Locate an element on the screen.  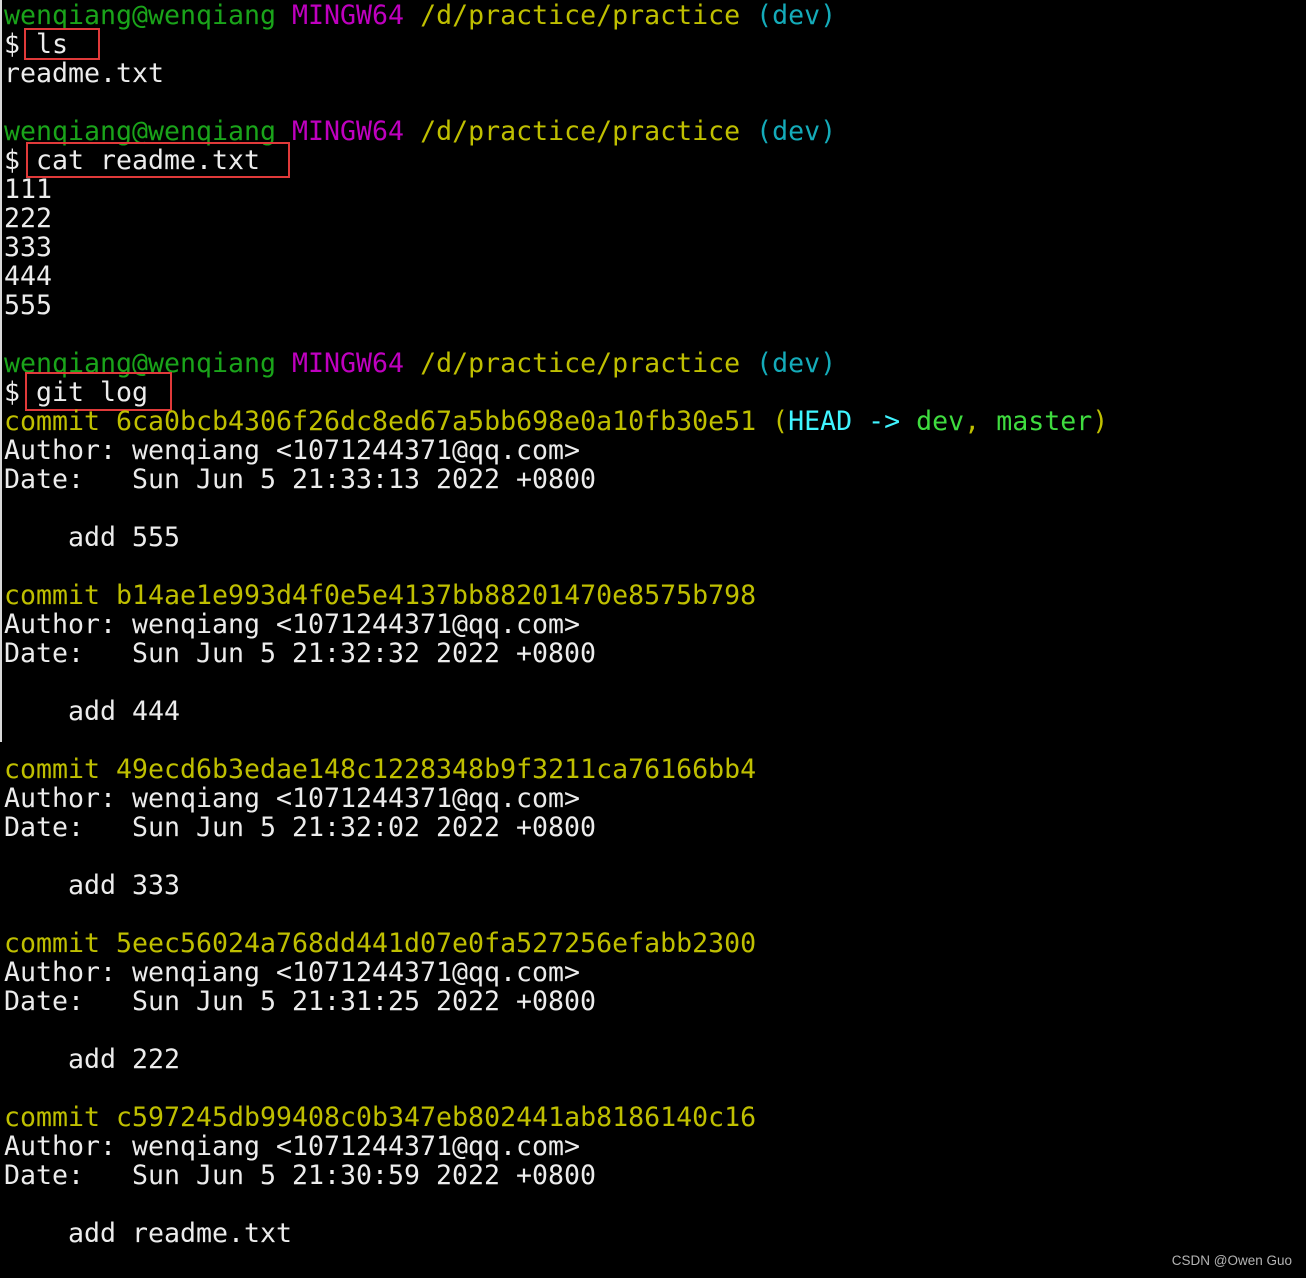
refs-open: ( is located at coordinates (780, 421).